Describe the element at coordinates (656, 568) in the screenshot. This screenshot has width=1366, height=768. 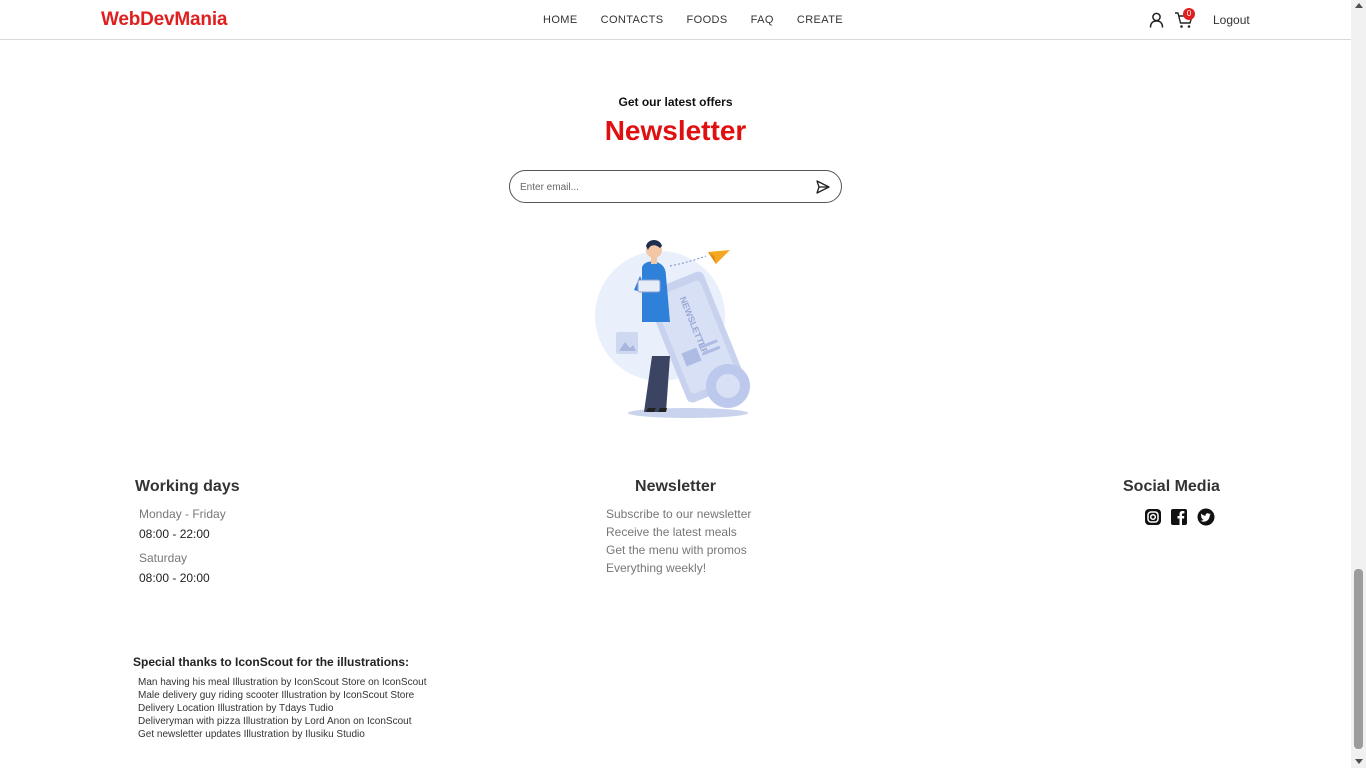
I see `newsletter-line: Everything weekly!` at that location.